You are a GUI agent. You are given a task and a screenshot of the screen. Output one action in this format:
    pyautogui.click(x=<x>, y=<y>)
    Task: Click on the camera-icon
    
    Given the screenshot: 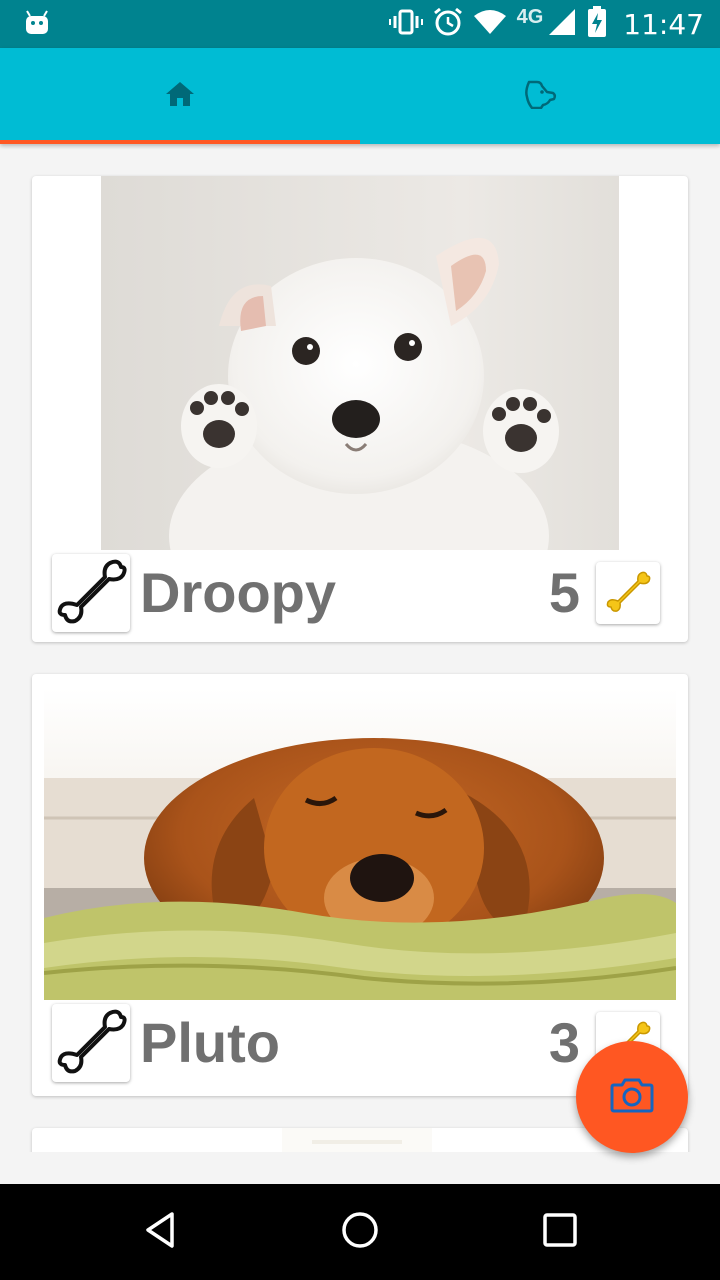 What is the action you would take?
    pyautogui.click(x=632, y=1097)
    